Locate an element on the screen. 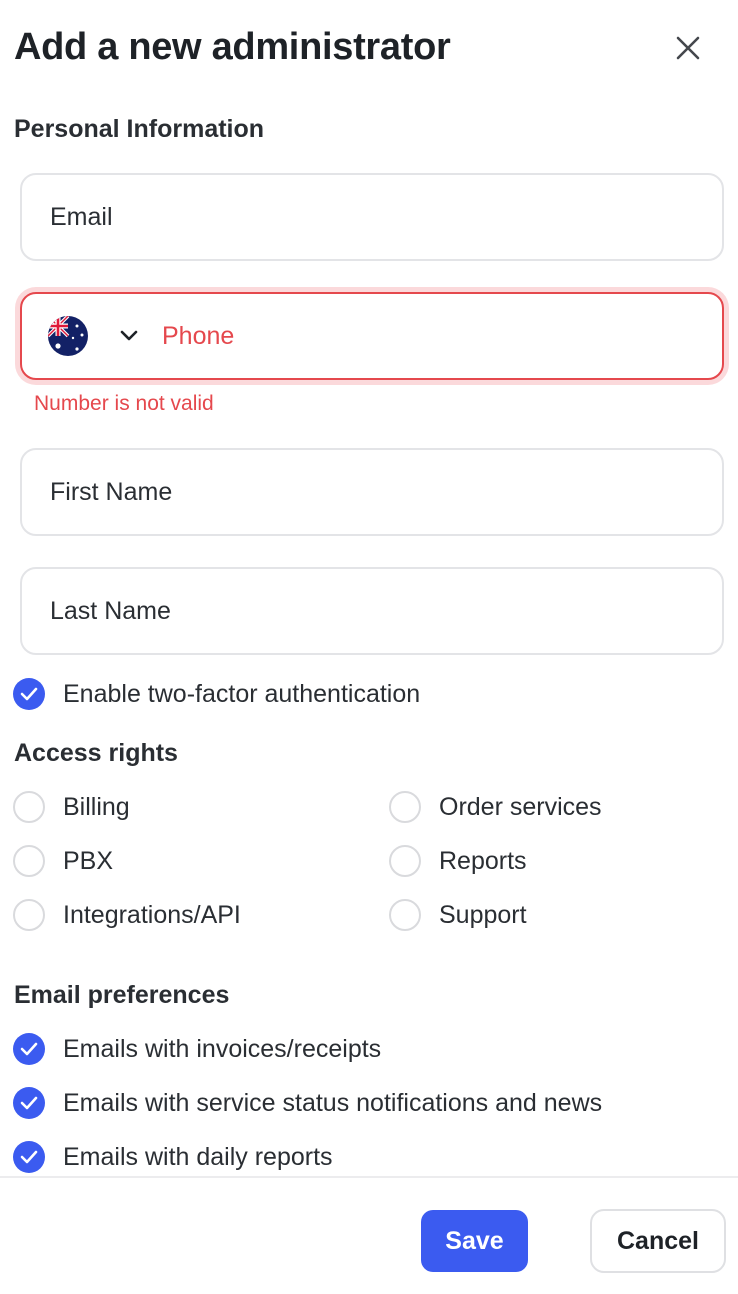  cancel-button: Cancel is located at coordinates (658, 1241).